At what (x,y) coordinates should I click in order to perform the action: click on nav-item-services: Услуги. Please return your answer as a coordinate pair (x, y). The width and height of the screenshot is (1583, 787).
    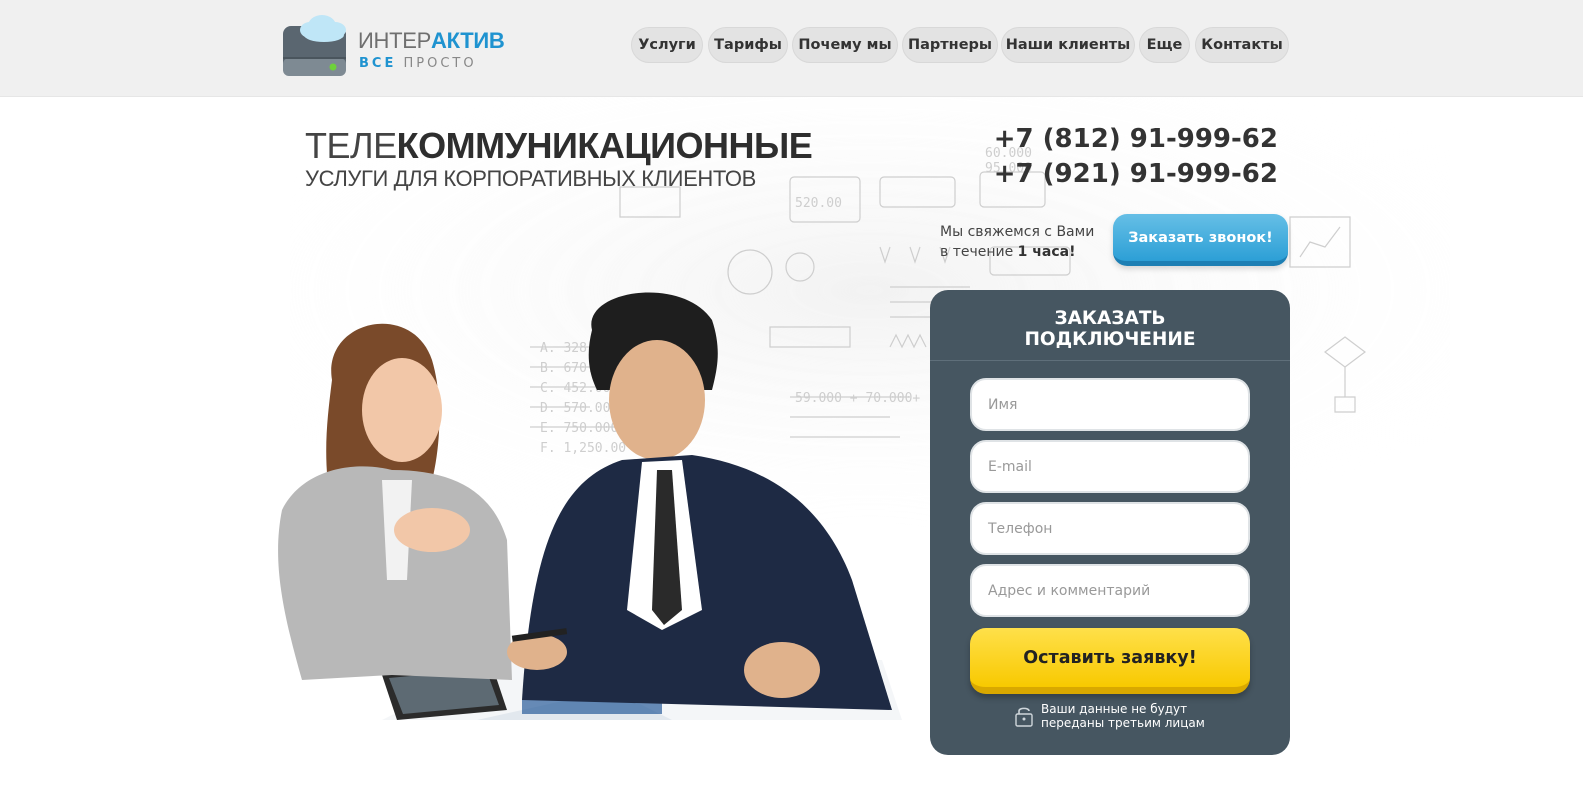
    Looking at the image, I should click on (667, 45).